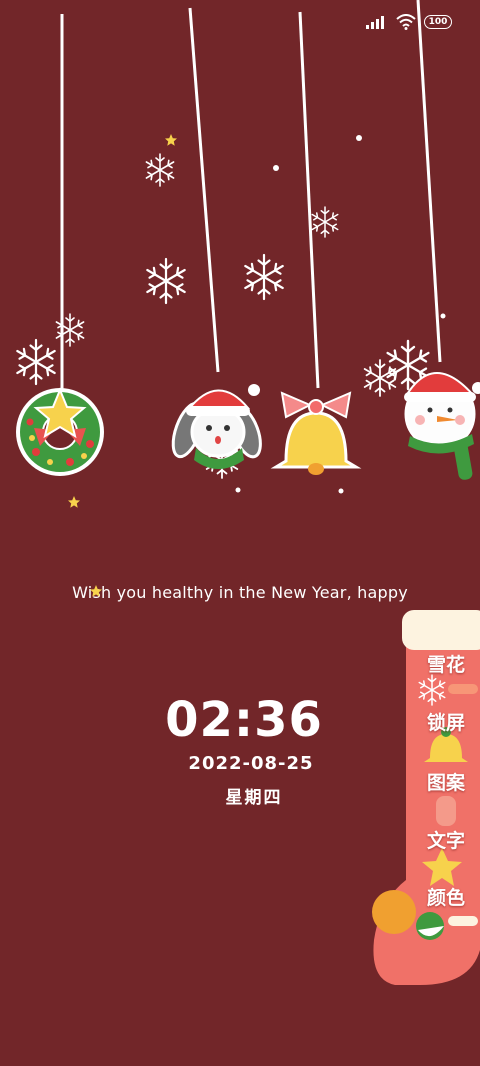 The height and width of the screenshot is (1066, 480). Describe the element at coordinates (375, 22) in the screenshot. I see `signal-icon` at that location.